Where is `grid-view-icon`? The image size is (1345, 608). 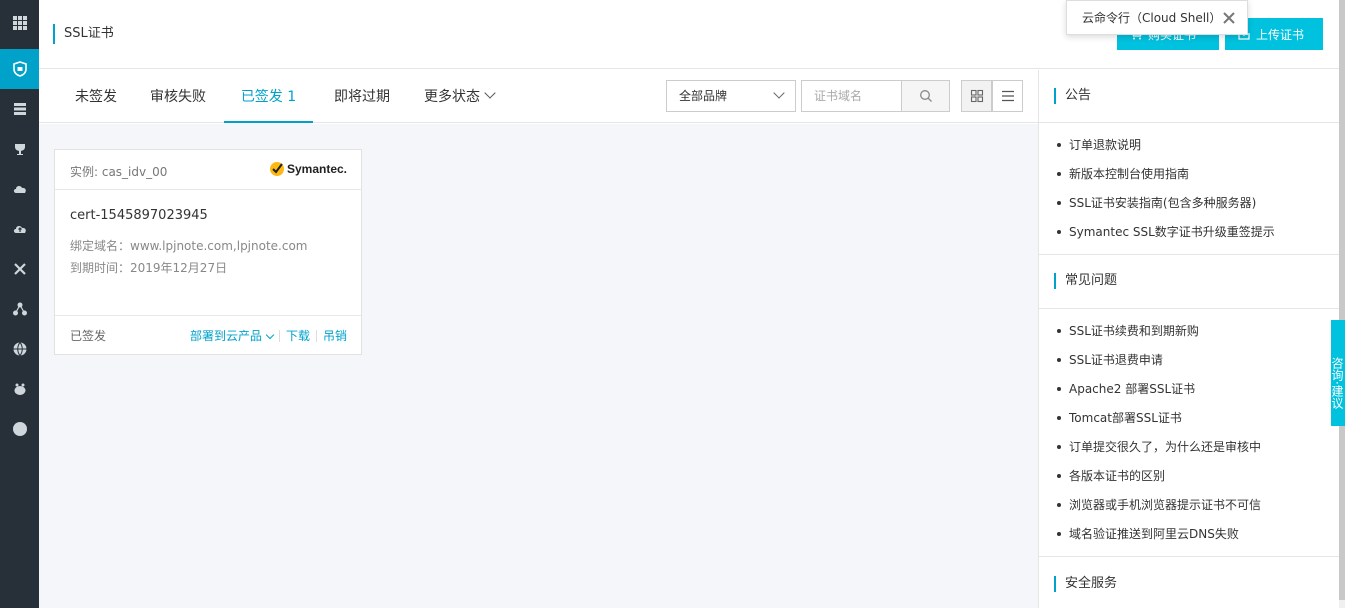 grid-view-icon is located at coordinates (976, 96).